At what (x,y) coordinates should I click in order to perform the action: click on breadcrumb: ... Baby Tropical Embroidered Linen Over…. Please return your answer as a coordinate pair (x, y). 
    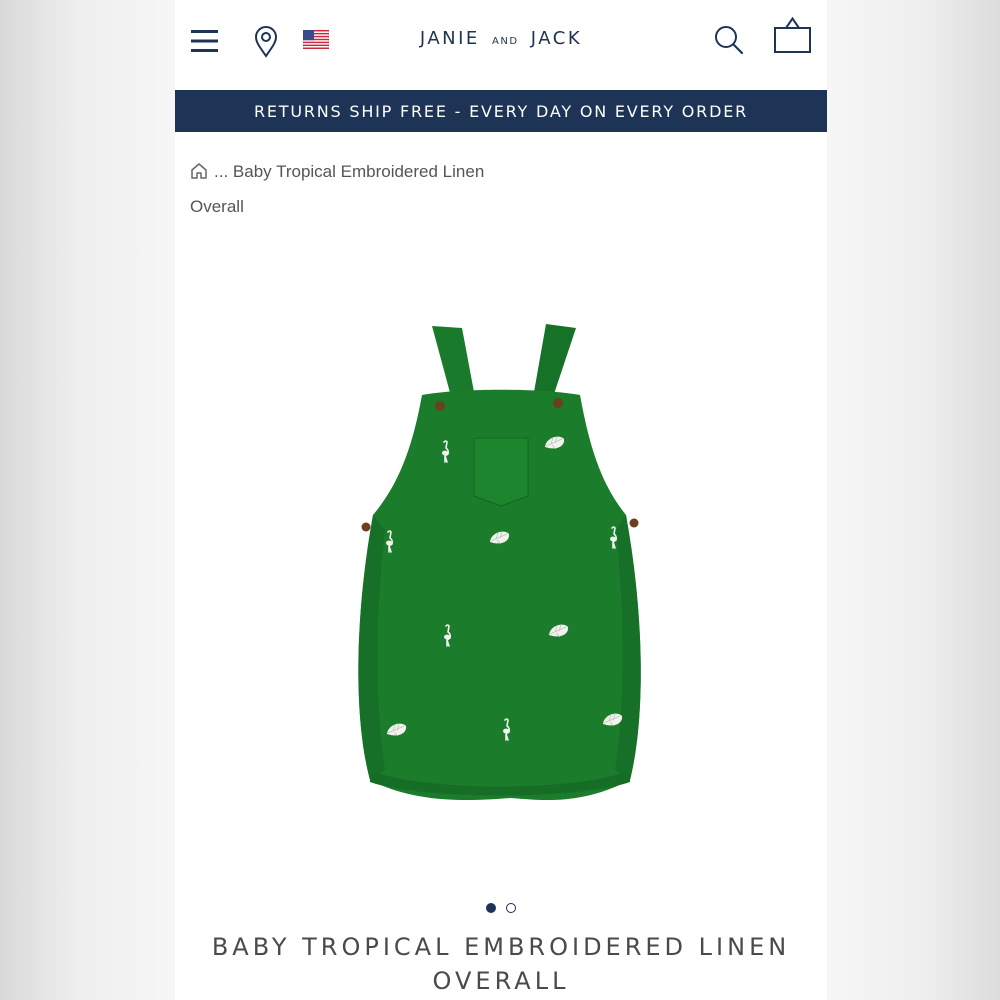
    Looking at the image, I should click on (355, 189).